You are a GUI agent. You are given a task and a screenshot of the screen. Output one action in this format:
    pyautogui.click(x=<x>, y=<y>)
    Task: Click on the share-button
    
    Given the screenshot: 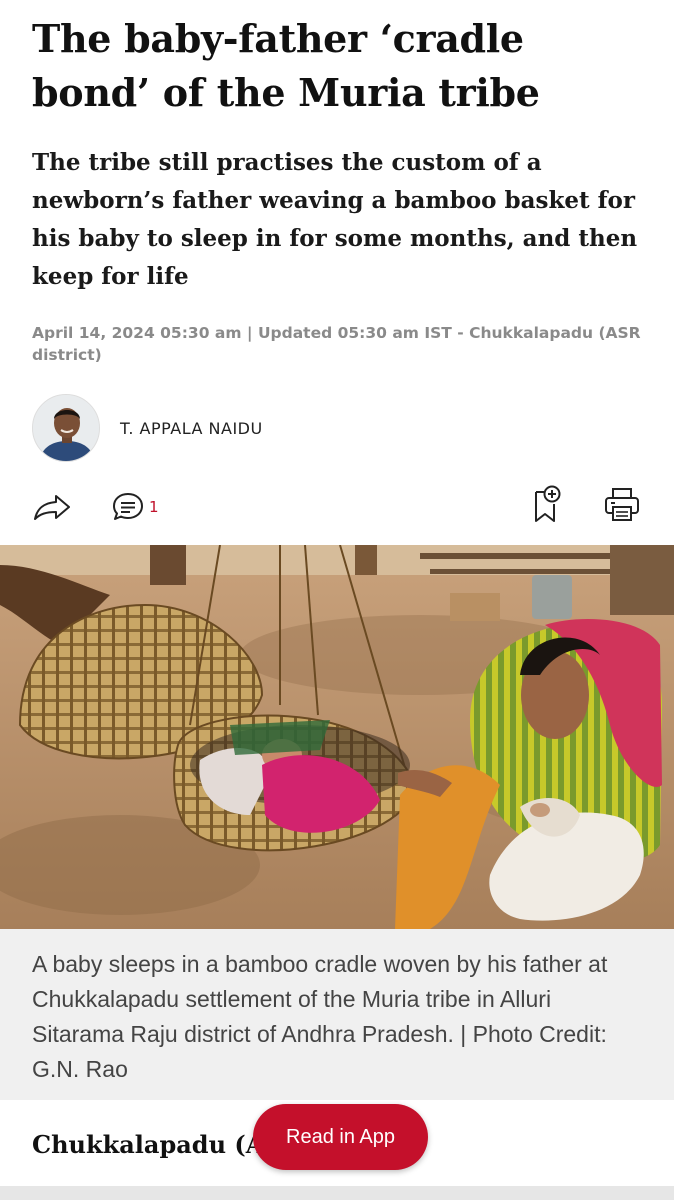 What is the action you would take?
    pyautogui.click(x=52, y=507)
    